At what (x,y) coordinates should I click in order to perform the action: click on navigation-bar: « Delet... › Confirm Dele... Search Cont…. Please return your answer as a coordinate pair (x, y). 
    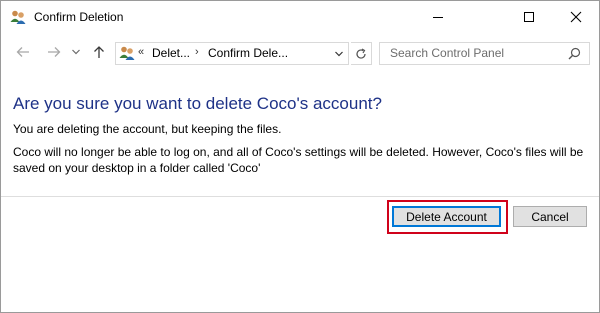
    Looking at the image, I should click on (300, 52).